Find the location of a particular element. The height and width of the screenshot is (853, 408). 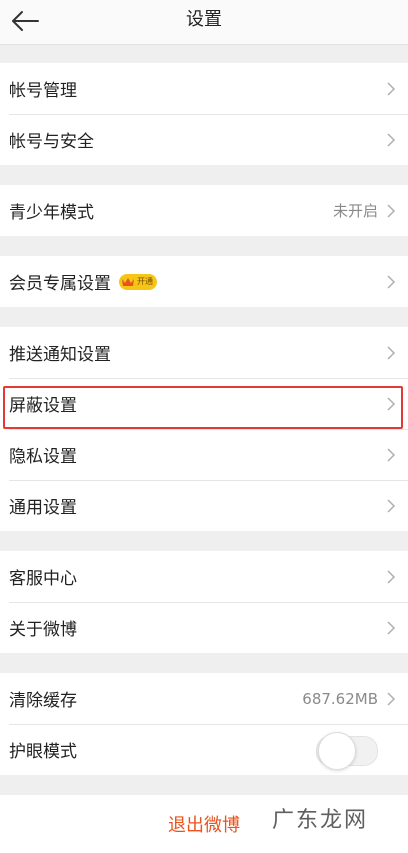

settings-item-account-management: 帐号管理 is located at coordinates (204, 88).